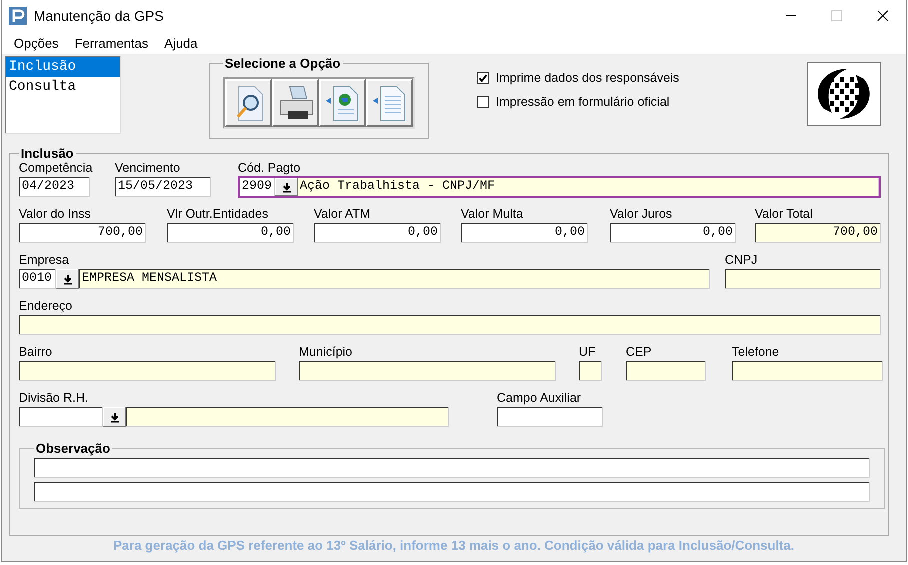 Image resolution: width=908 pixels, height=565 pixels. I want to click on code-field: 2909, so click(257, 187).